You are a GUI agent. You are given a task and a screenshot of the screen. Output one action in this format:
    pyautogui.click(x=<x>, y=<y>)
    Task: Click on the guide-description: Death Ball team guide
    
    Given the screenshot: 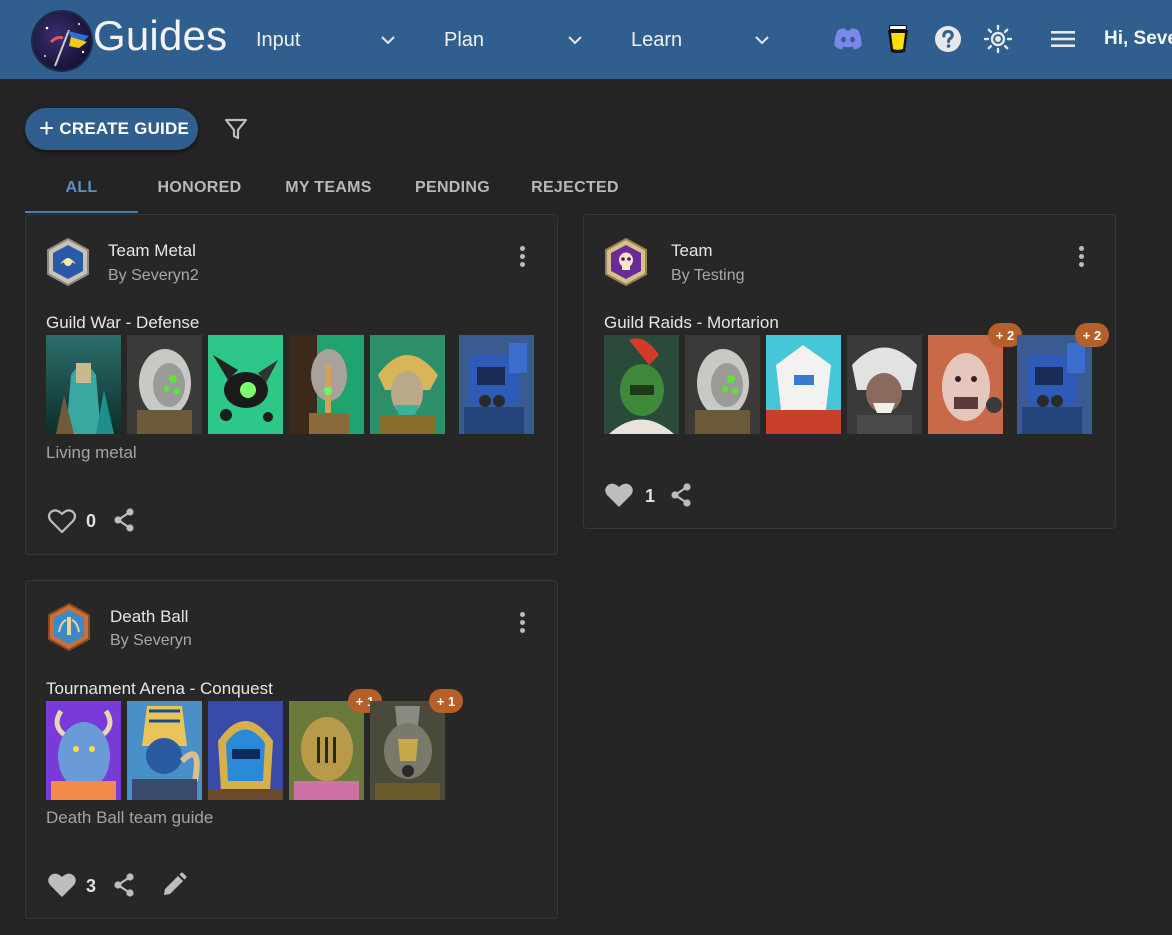 What is the action you would take?
    pyautogui.click(x=130, y=817)
    